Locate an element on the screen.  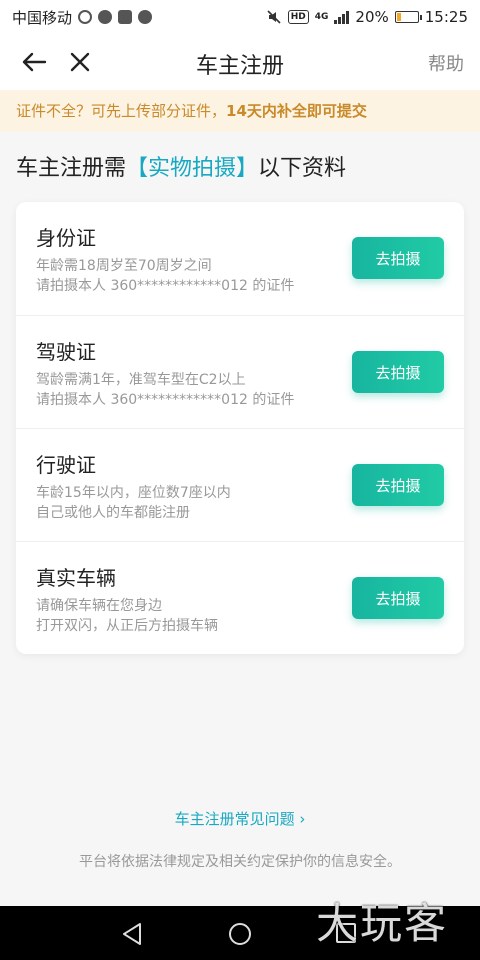
faq-link: 车主注册常见问题 › is located at coordinates (240, 818).